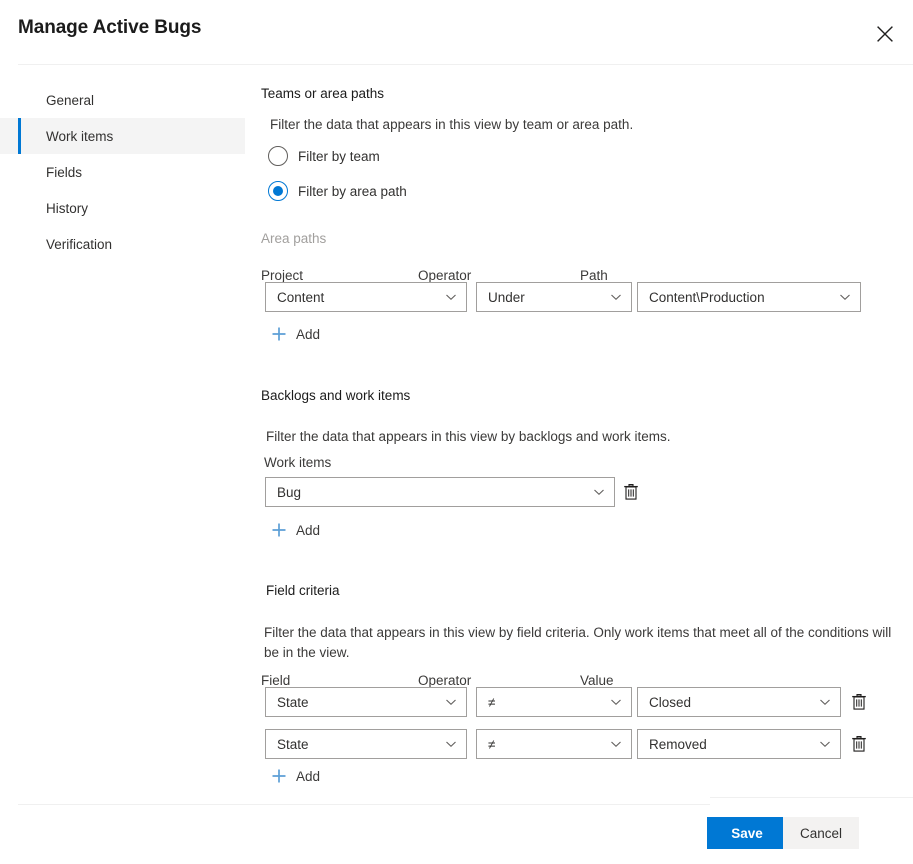  Describe the element at coordinates (670, 702) in the screenshot. I see `dropdown-value: Closed` at that location.